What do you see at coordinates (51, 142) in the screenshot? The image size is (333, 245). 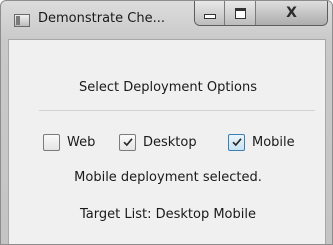 I see `web-checkbox-box` at bounding box center [51, 142].